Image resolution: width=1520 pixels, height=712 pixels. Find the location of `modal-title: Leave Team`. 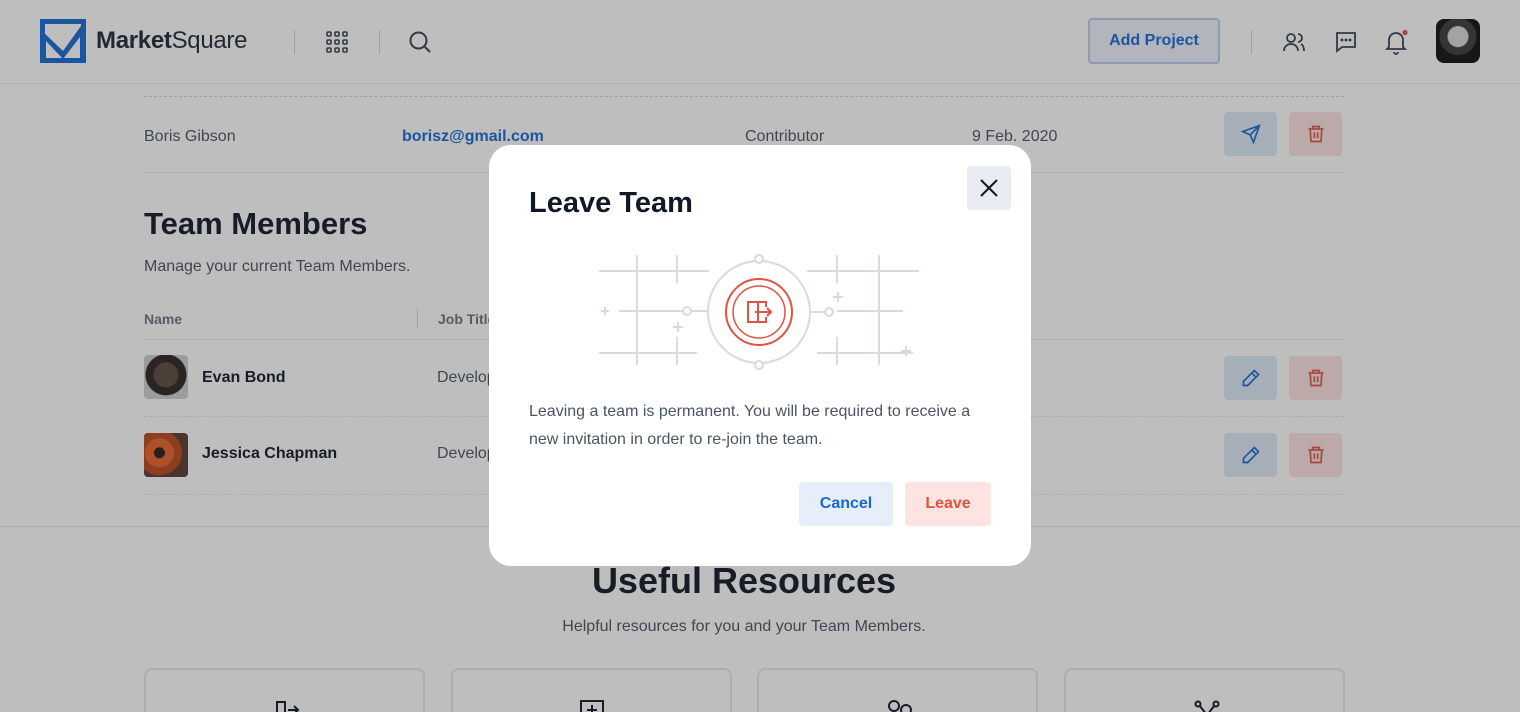

modal-title: Leave Team is located at coordinates (611, 203).